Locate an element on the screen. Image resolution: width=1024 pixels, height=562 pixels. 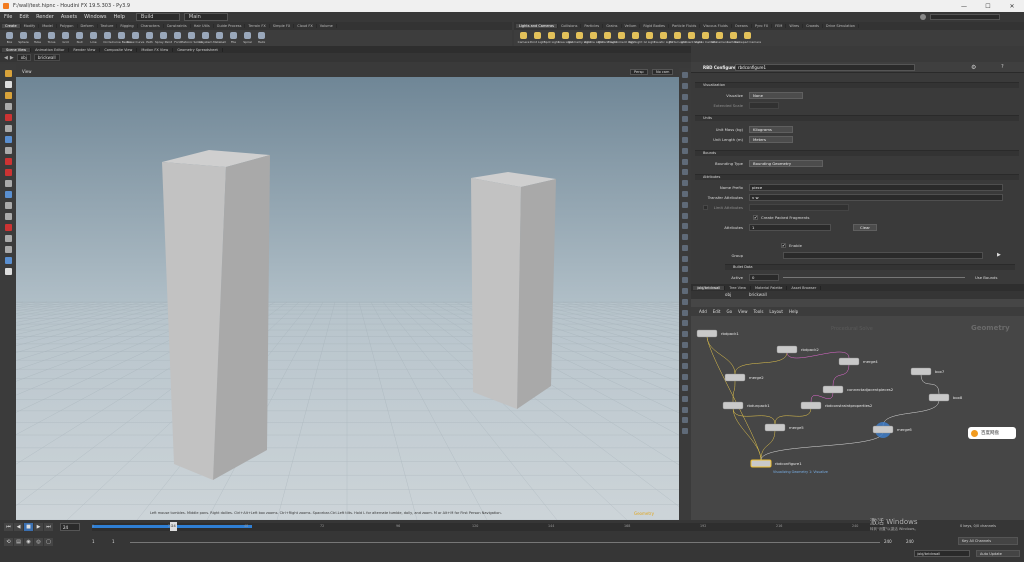
shelf-tool-camera: Camera is located at coordinates (523, 37).